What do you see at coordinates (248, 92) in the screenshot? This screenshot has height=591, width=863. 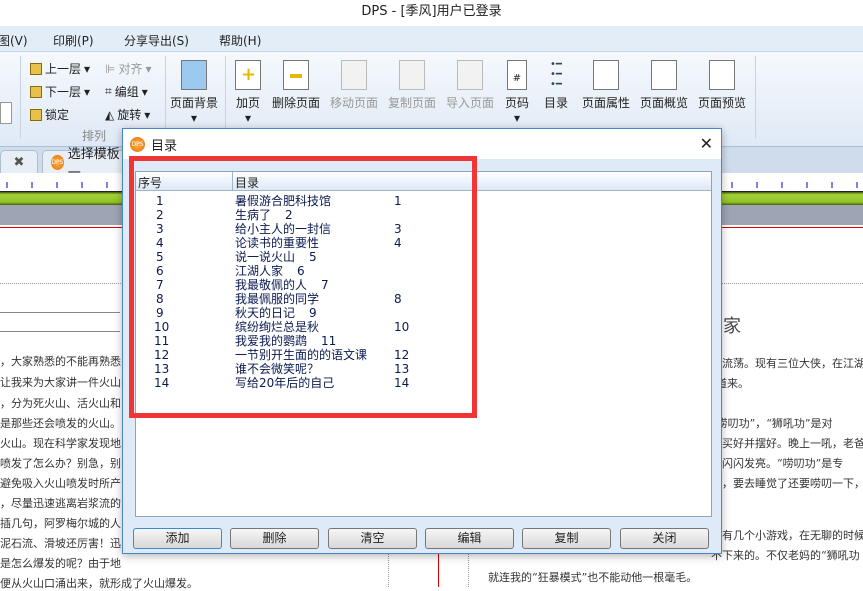 I see `add-page-button: + 加页 ▾` at bounding box center [248, 92].